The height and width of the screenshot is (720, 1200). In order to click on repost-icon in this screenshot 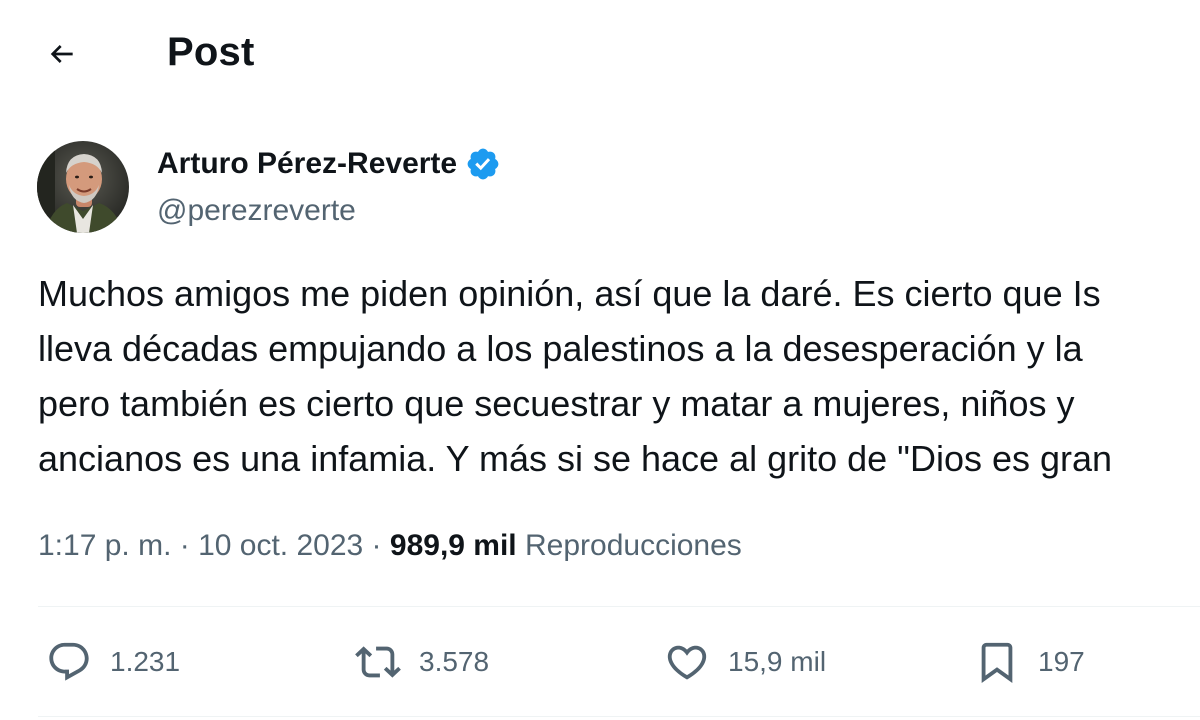, I will do `click(378, 662)`.